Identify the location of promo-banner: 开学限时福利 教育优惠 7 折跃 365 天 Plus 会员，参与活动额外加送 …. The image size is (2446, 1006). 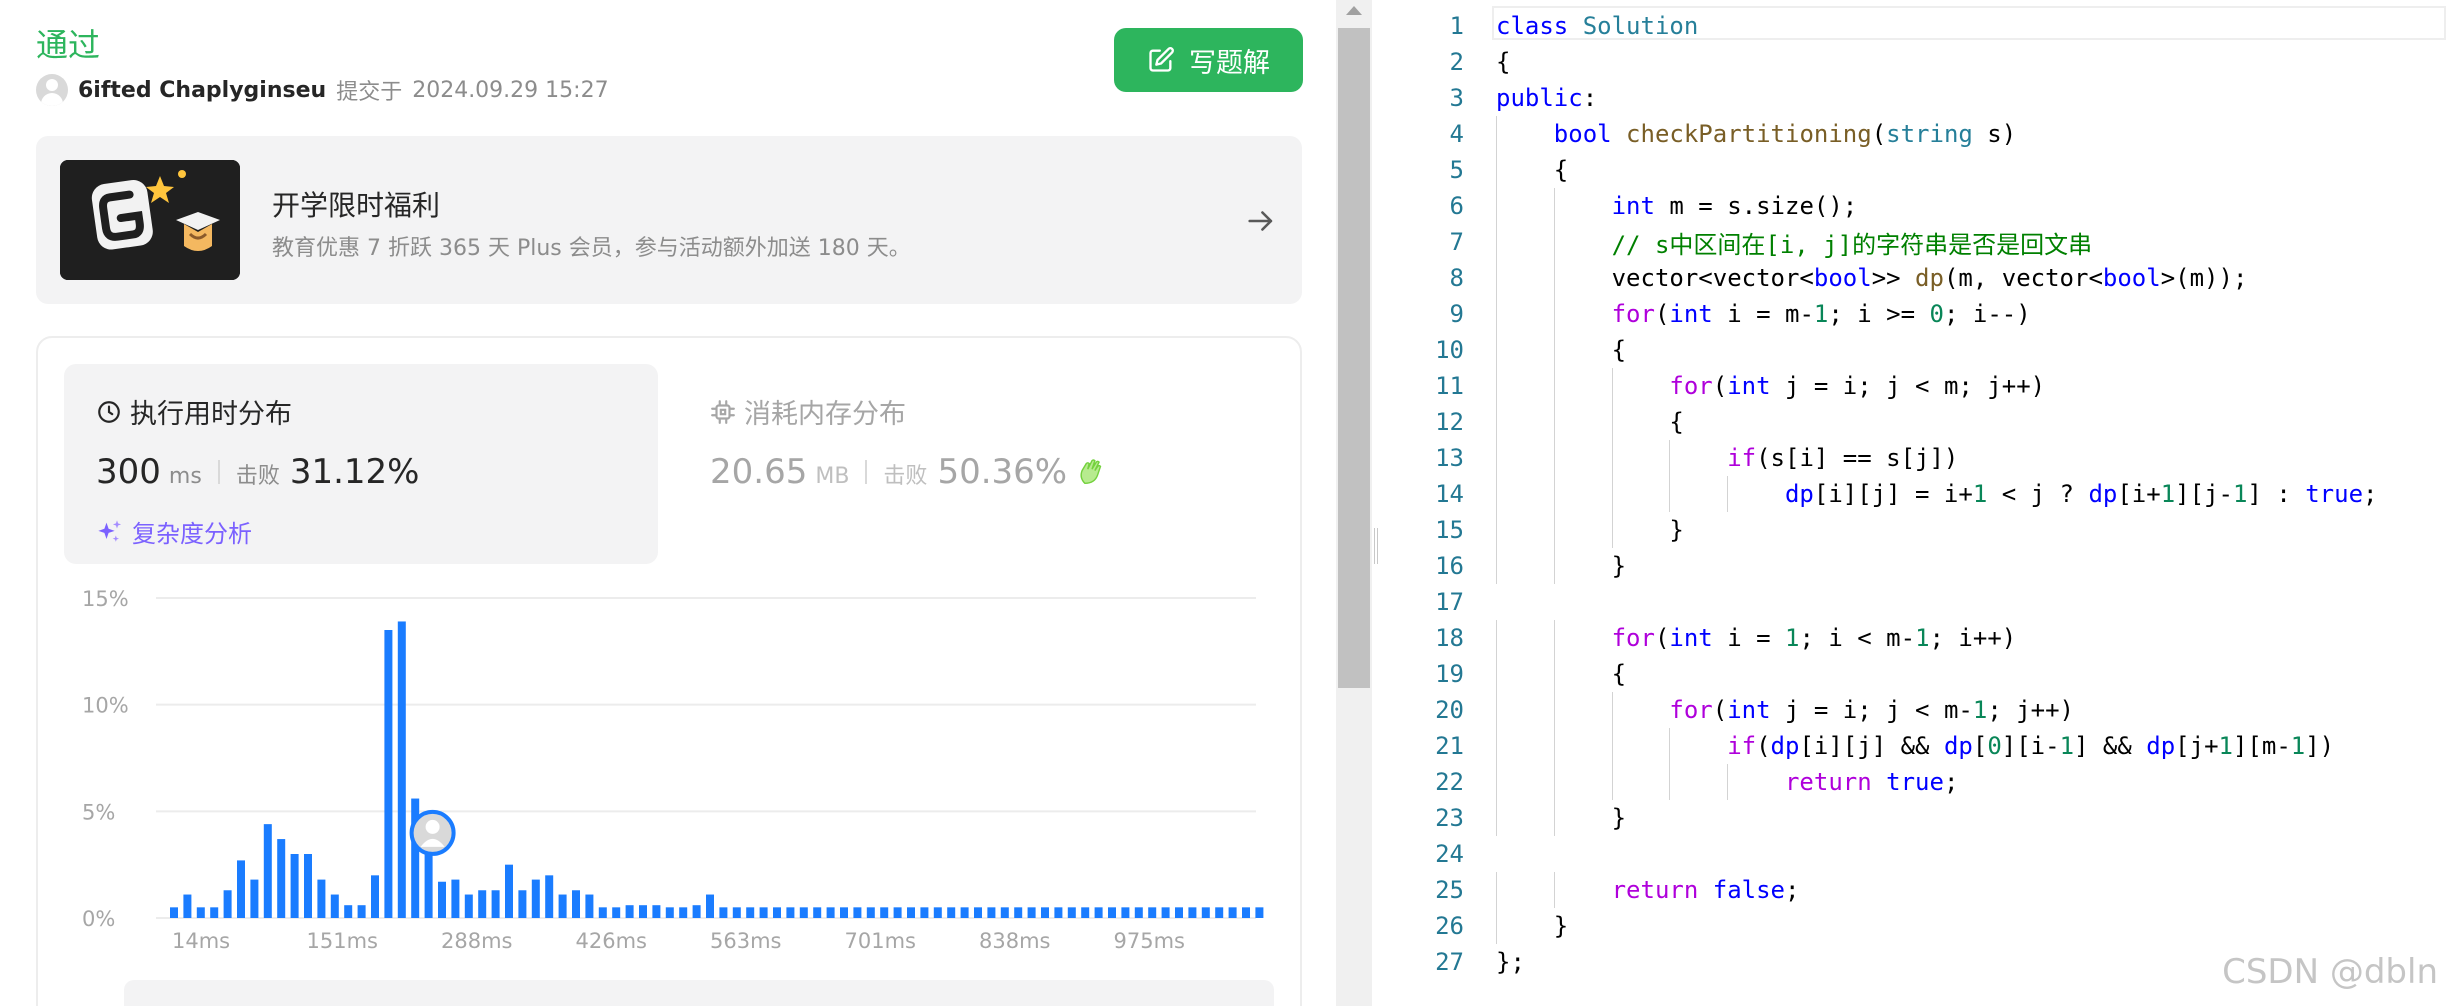
(669, 220).